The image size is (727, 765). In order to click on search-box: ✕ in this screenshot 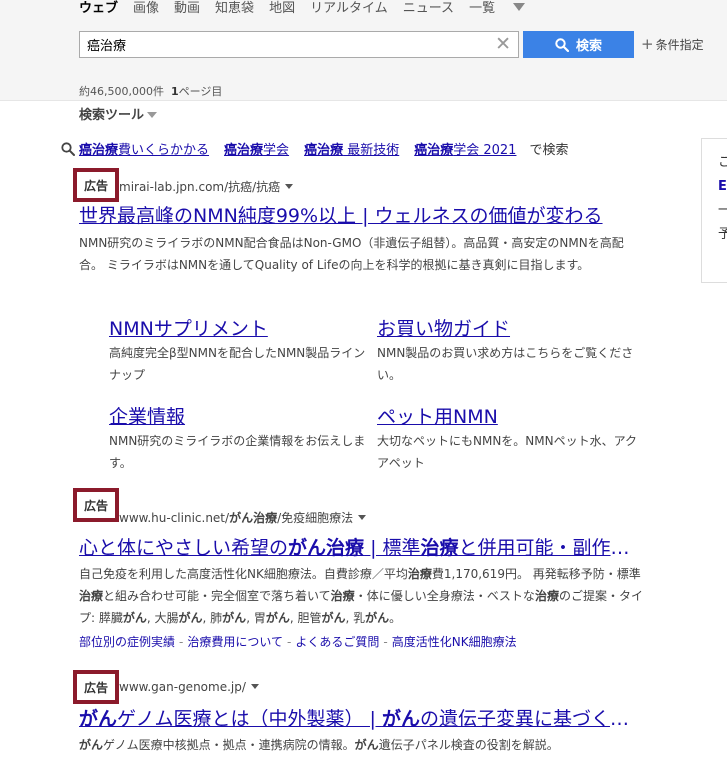, I will do `click(299, 44)`.